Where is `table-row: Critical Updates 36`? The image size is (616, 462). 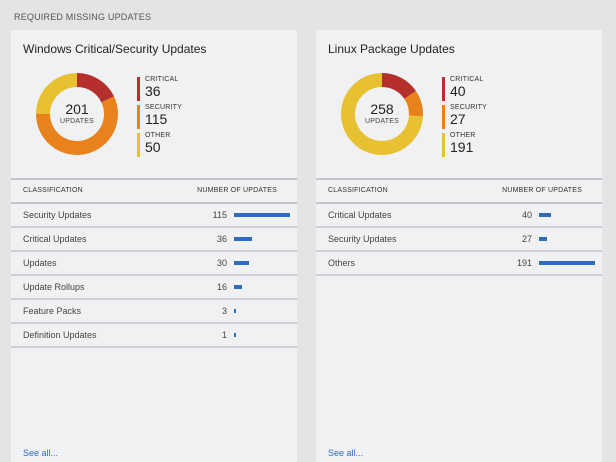
table-row: Critical Updates 36 is located at coordinates (154, 240).